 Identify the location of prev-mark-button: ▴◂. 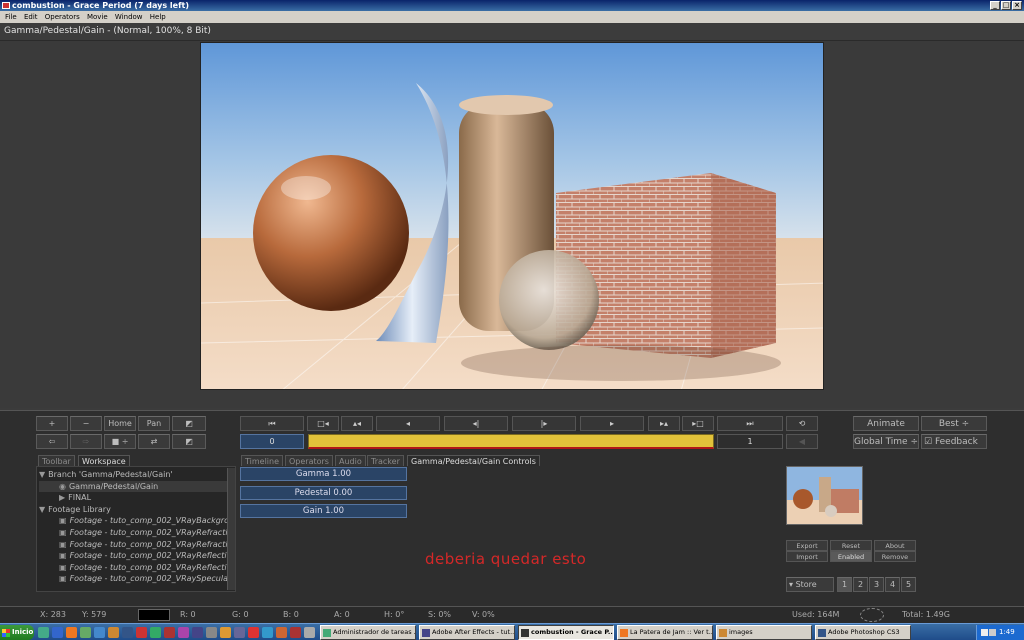
(357, 423).